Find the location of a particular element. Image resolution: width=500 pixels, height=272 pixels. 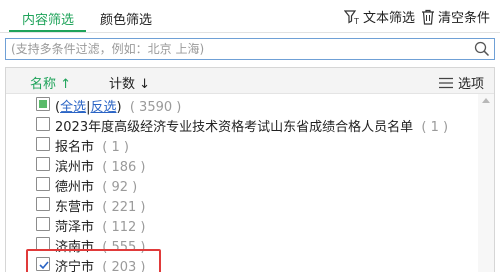

item-text: 报名市 is located at coordinates (75, 147).